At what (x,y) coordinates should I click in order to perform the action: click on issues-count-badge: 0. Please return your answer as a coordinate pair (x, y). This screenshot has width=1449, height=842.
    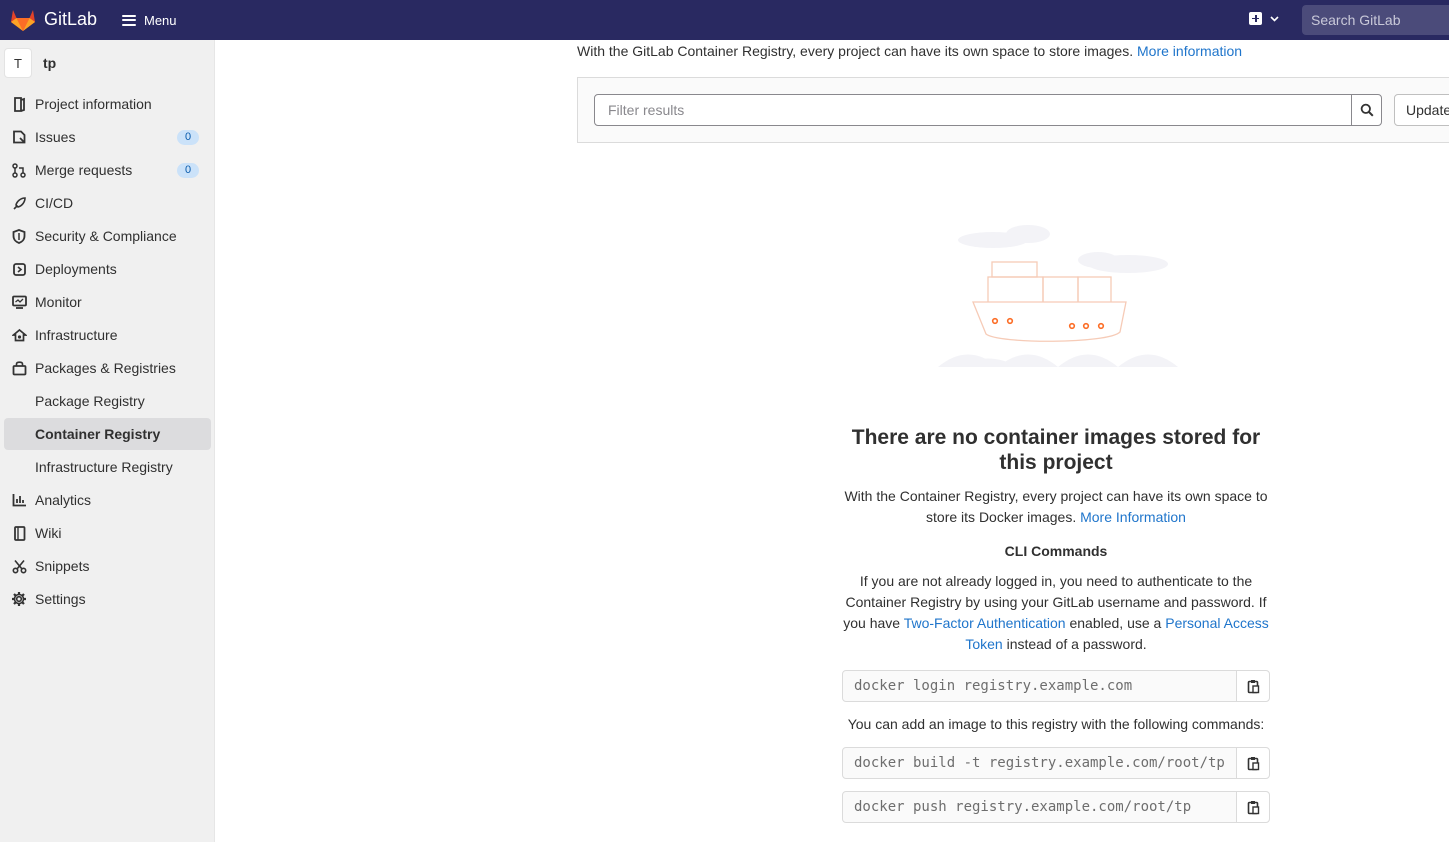
    Looking at the image, I should click on (188, 137).